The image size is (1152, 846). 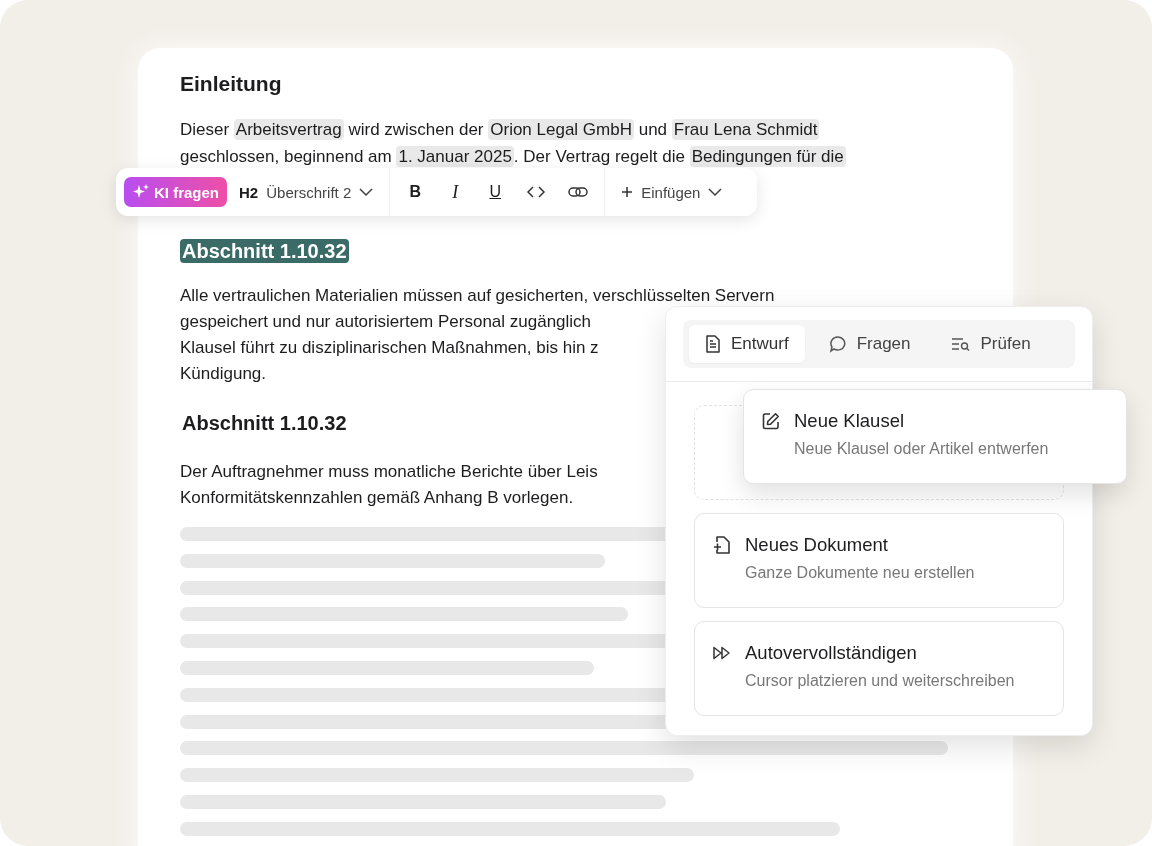 What do you see at coordinates (306, 192) in the screenshot?
I see `heading-dropdown: H2 Überschrift 2` at bounding box center [306, 192].